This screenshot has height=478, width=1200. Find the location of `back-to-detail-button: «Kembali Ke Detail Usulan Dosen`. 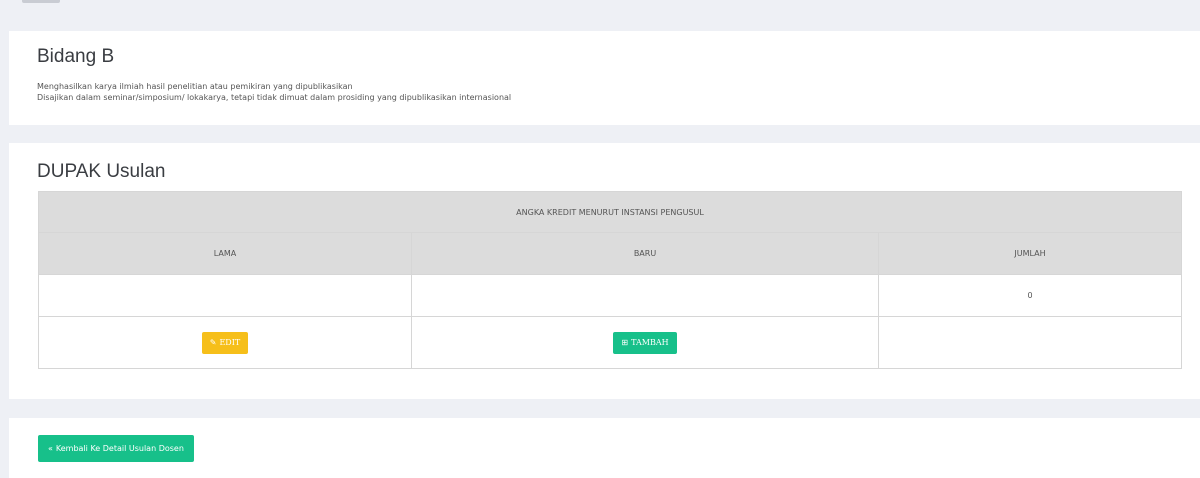

back-to-detail-button: «Kembali Ke Detail Usulan Dosen is located at coordinates (116, 448).